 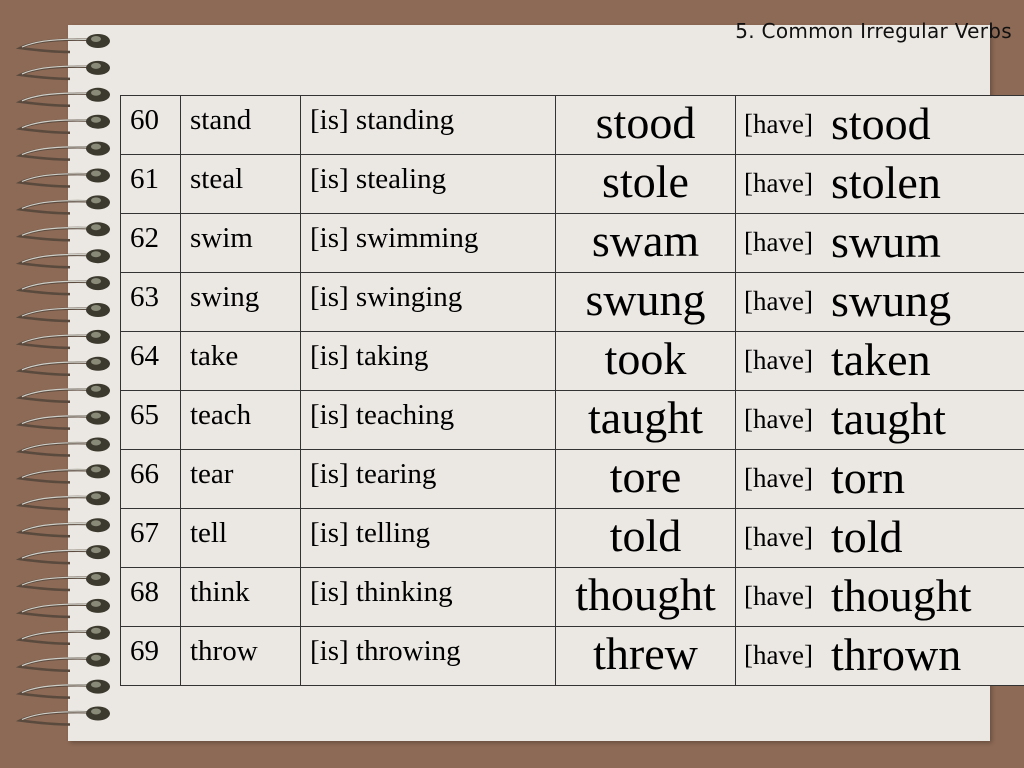 What do you see at coordinates (645, 184) in the screenshot?
I see `past-tense: stole` at bounding box center [645, 184].